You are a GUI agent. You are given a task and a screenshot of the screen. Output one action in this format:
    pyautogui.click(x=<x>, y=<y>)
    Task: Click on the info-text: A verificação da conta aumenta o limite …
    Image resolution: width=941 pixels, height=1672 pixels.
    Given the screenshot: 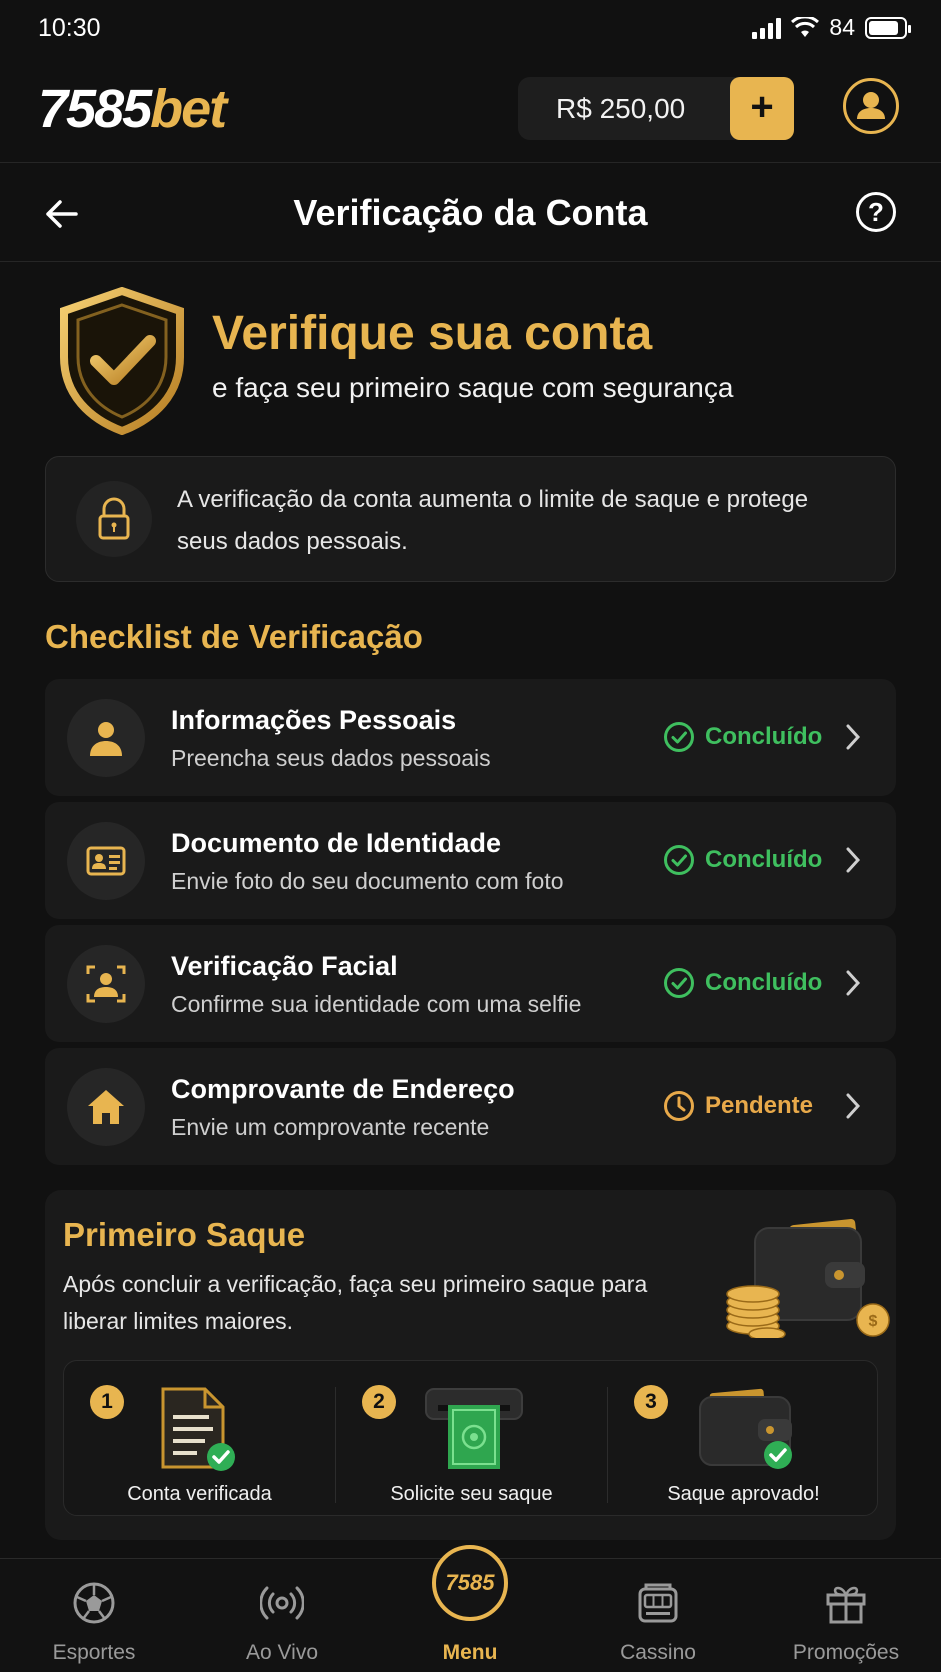 What is the action you would take?
    pyautogui.click(x=493, y=520)
    